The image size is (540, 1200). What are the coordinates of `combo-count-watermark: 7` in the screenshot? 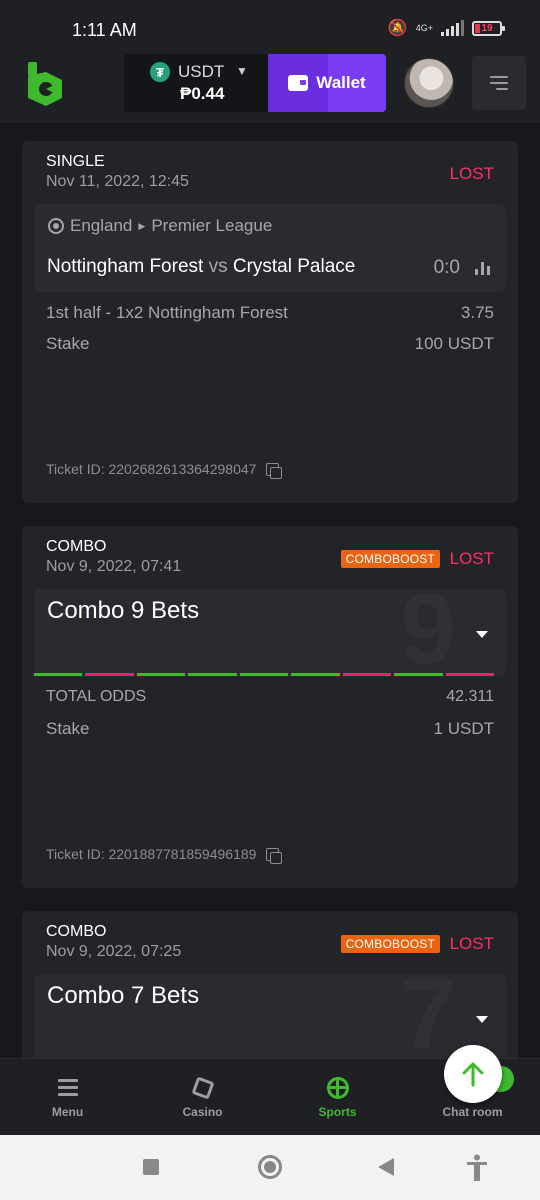 It's located at (428, 1016).